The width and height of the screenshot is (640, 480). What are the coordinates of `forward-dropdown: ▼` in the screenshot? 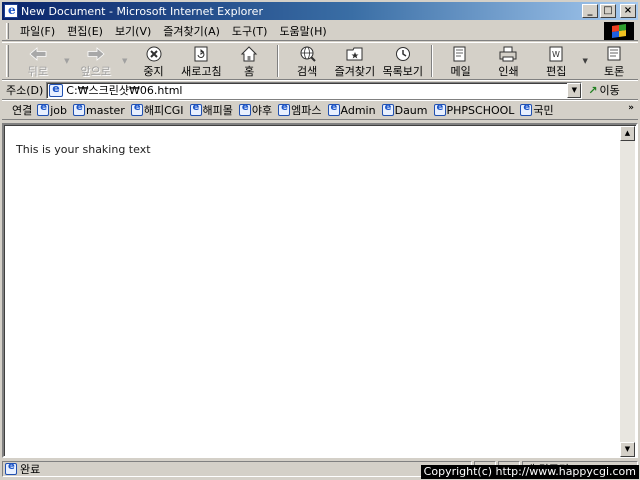 It's located at (125, 61).